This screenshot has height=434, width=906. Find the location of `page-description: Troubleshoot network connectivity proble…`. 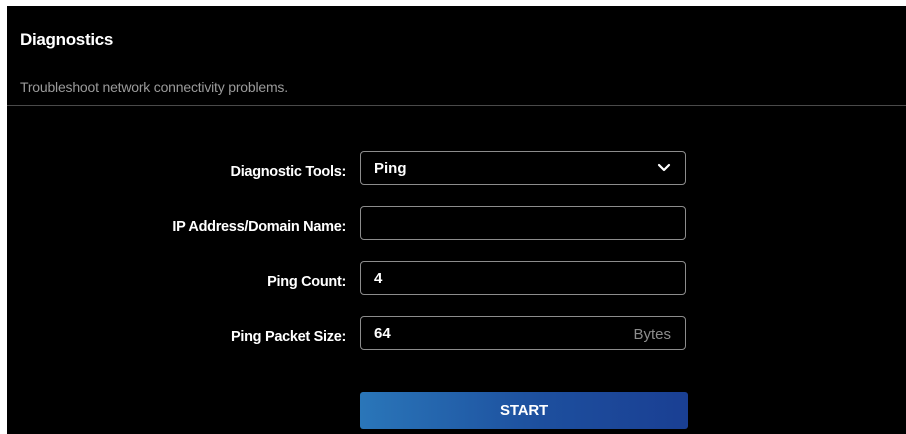

page-description: Troubleshoot network connectivity proble… is located at coordinates (154, 87).